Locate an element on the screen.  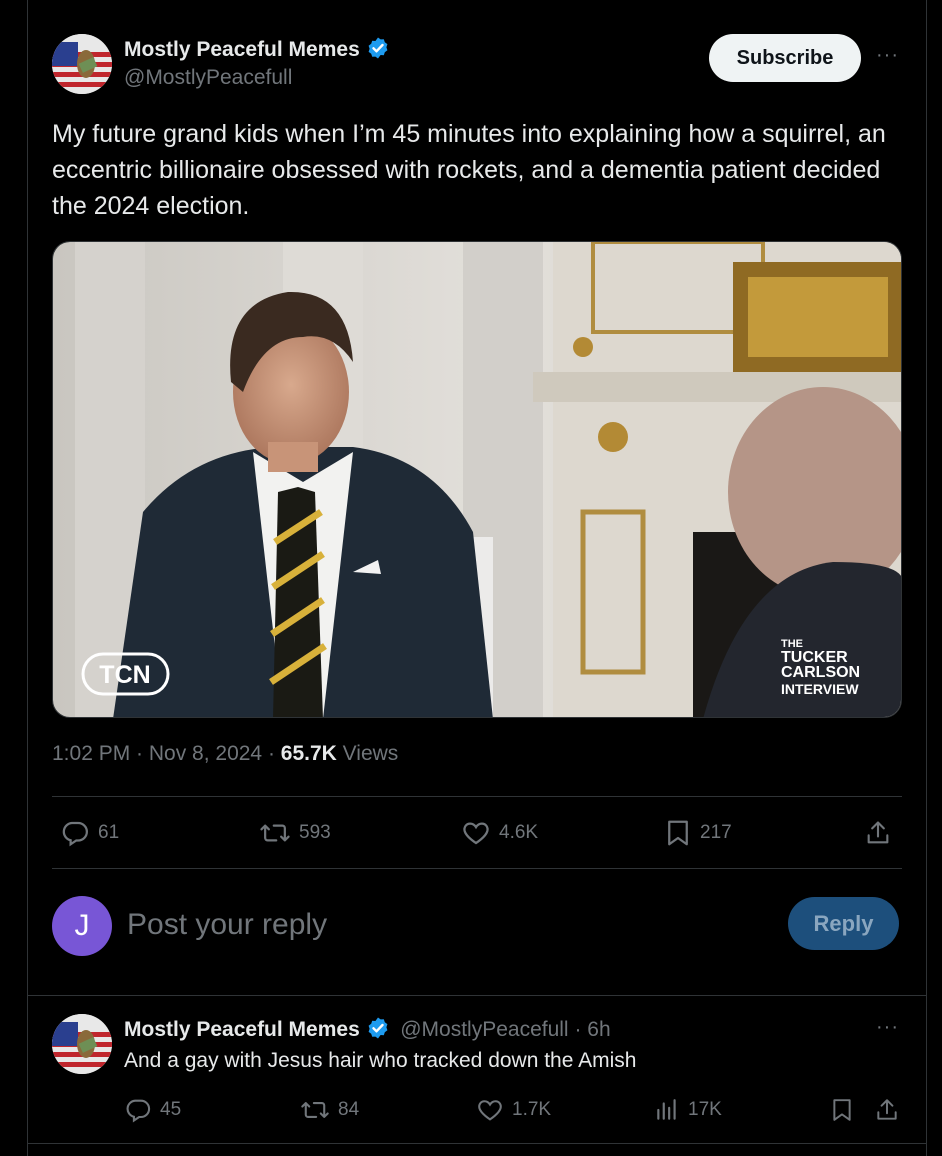
interview-logo-line-3: CARLSON is located at coordinates (820, 672).